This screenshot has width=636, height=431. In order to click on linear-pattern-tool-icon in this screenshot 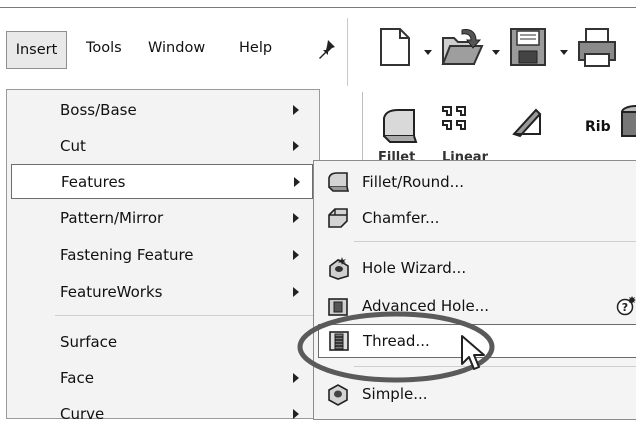, I will do `click(455, 120)`.